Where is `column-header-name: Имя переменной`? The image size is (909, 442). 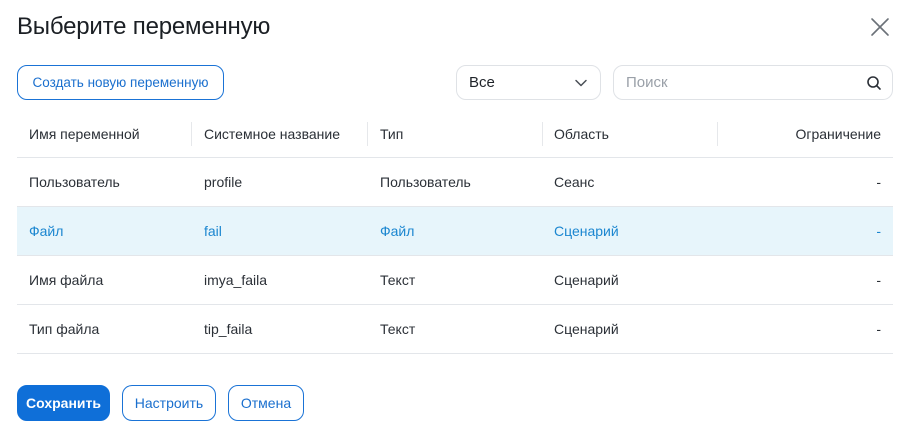 column-header-name: Имя переменной is located at coordinates (84, 133).